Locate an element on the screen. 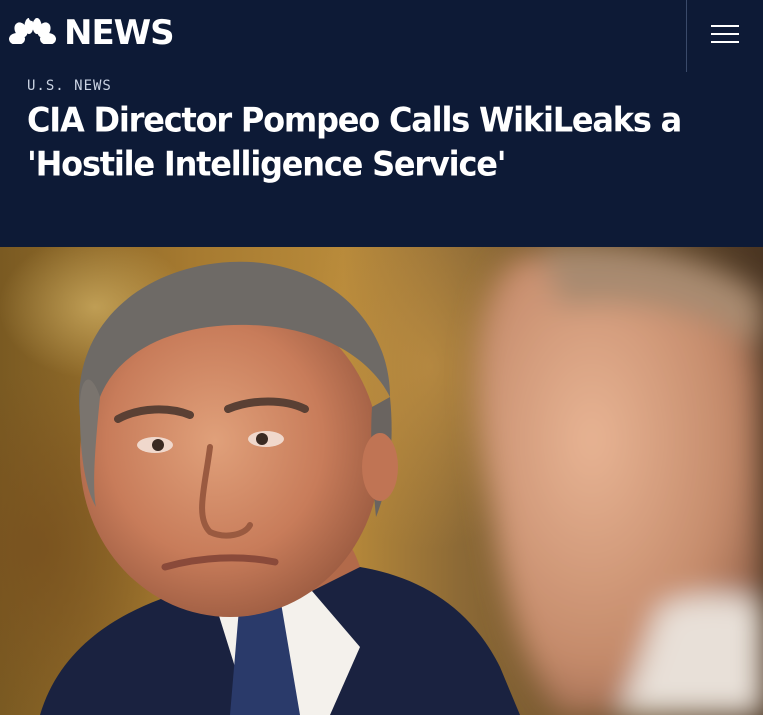  section-label: U.S. NEWS is located at coordinates (69, 86).